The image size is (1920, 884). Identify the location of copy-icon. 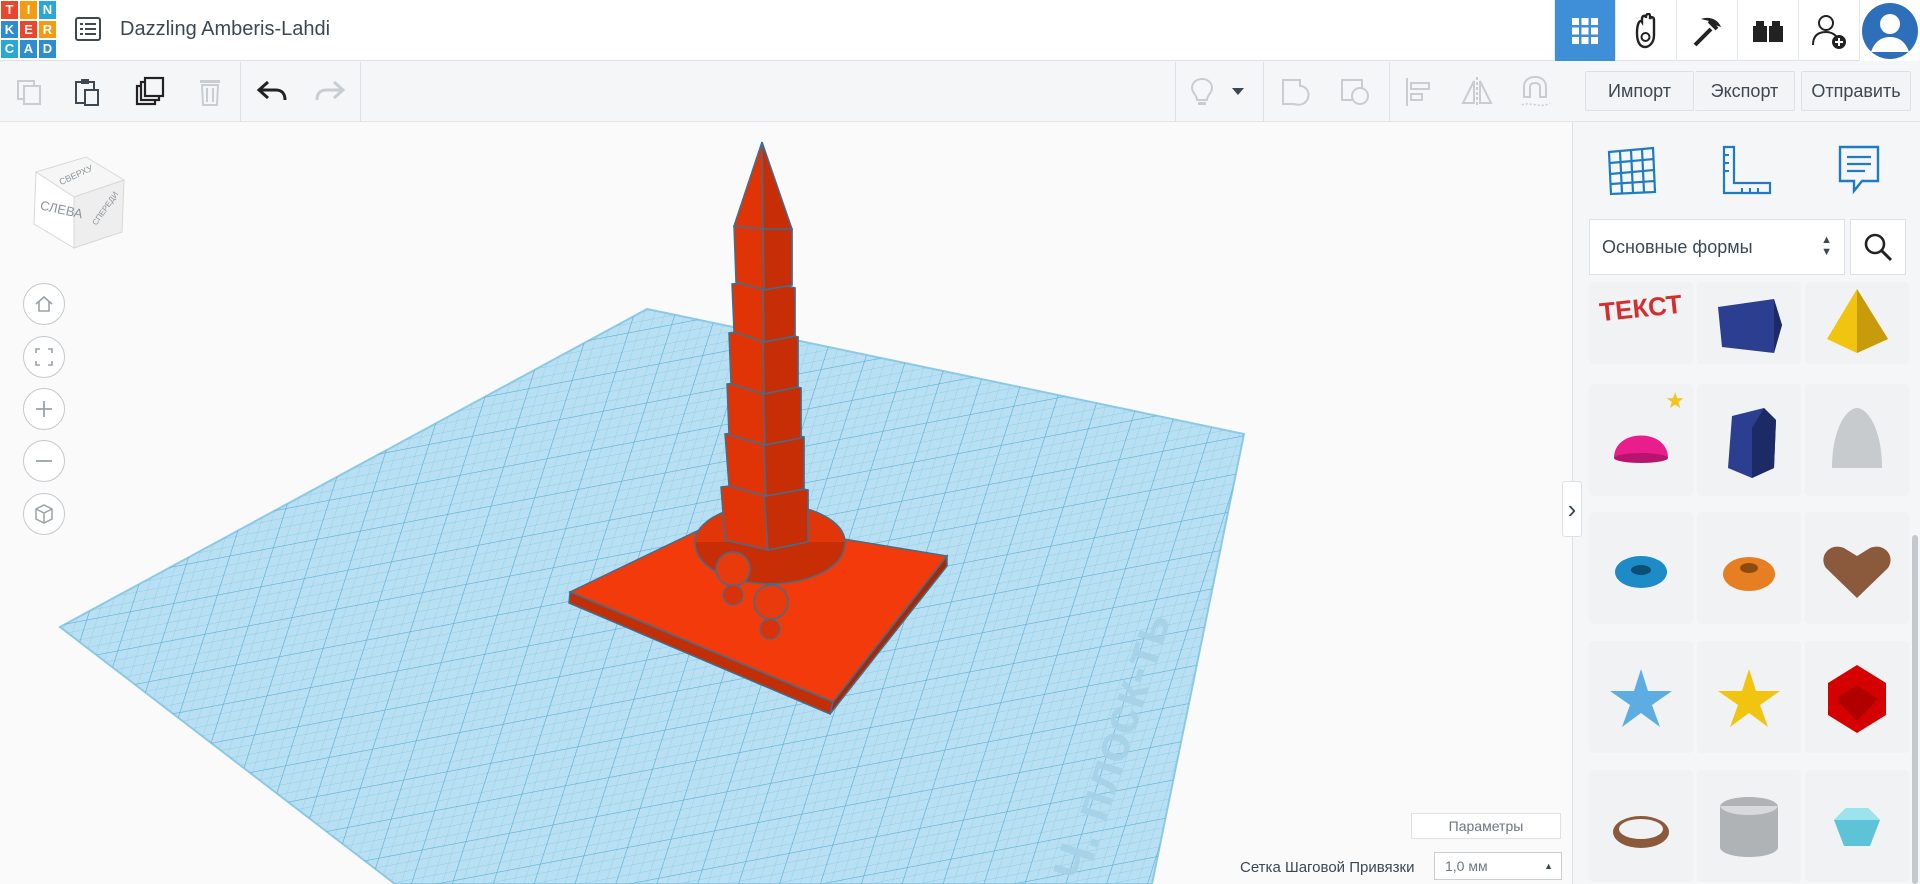
(29, 92).